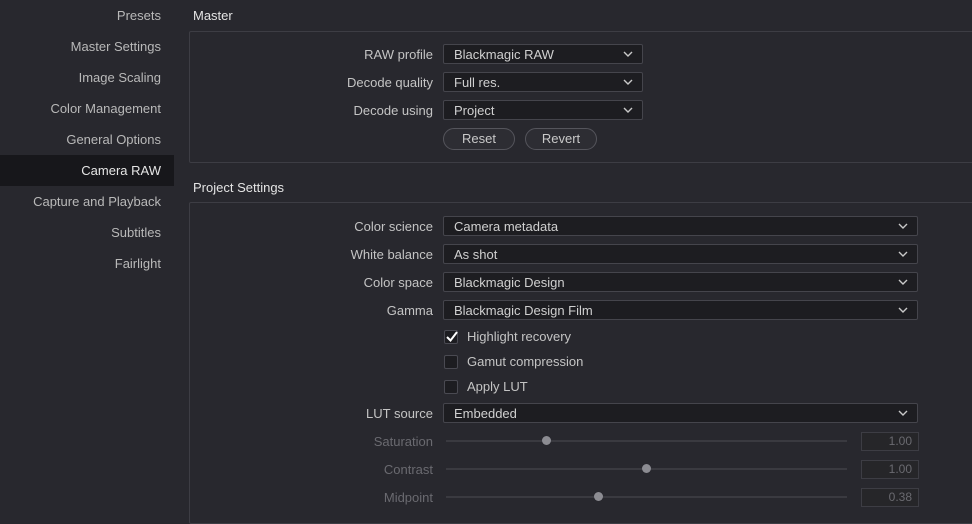 The image size is (972, 524). Describe the element at coordinates (87, 170) in the screenshot. I see `sidebar-item-camera-raw: Camera RAW` at that location.